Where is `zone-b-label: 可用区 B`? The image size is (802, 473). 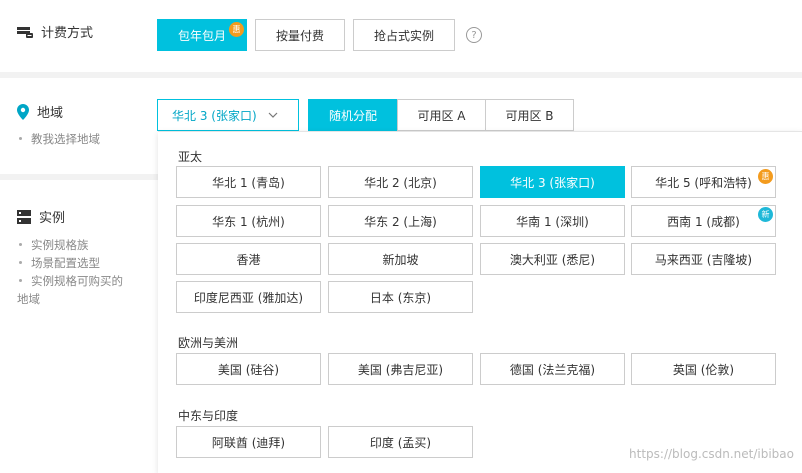
zone-b-label: 可用区 B is located at coordinates (529, 115).